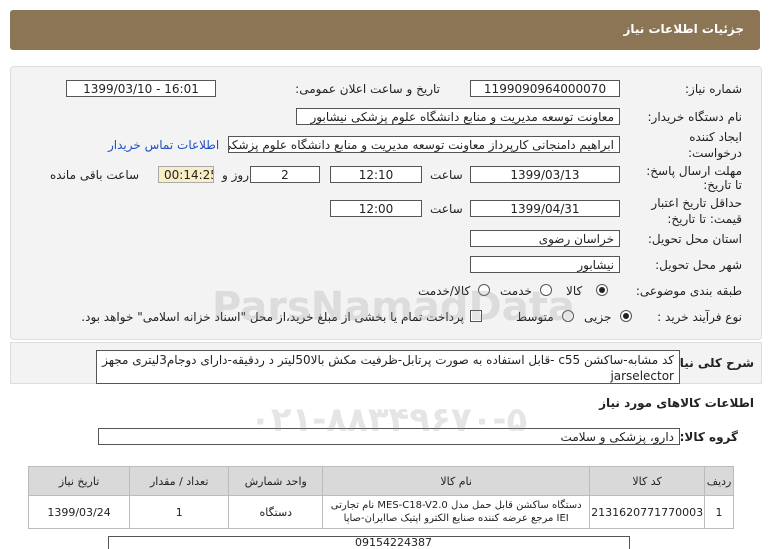 The height and width of the screenshot is (549, 770). What do you see at coordinates (719, 512) in the screenshot?
I see `row-index: 1` at bounding box center [719, 512].